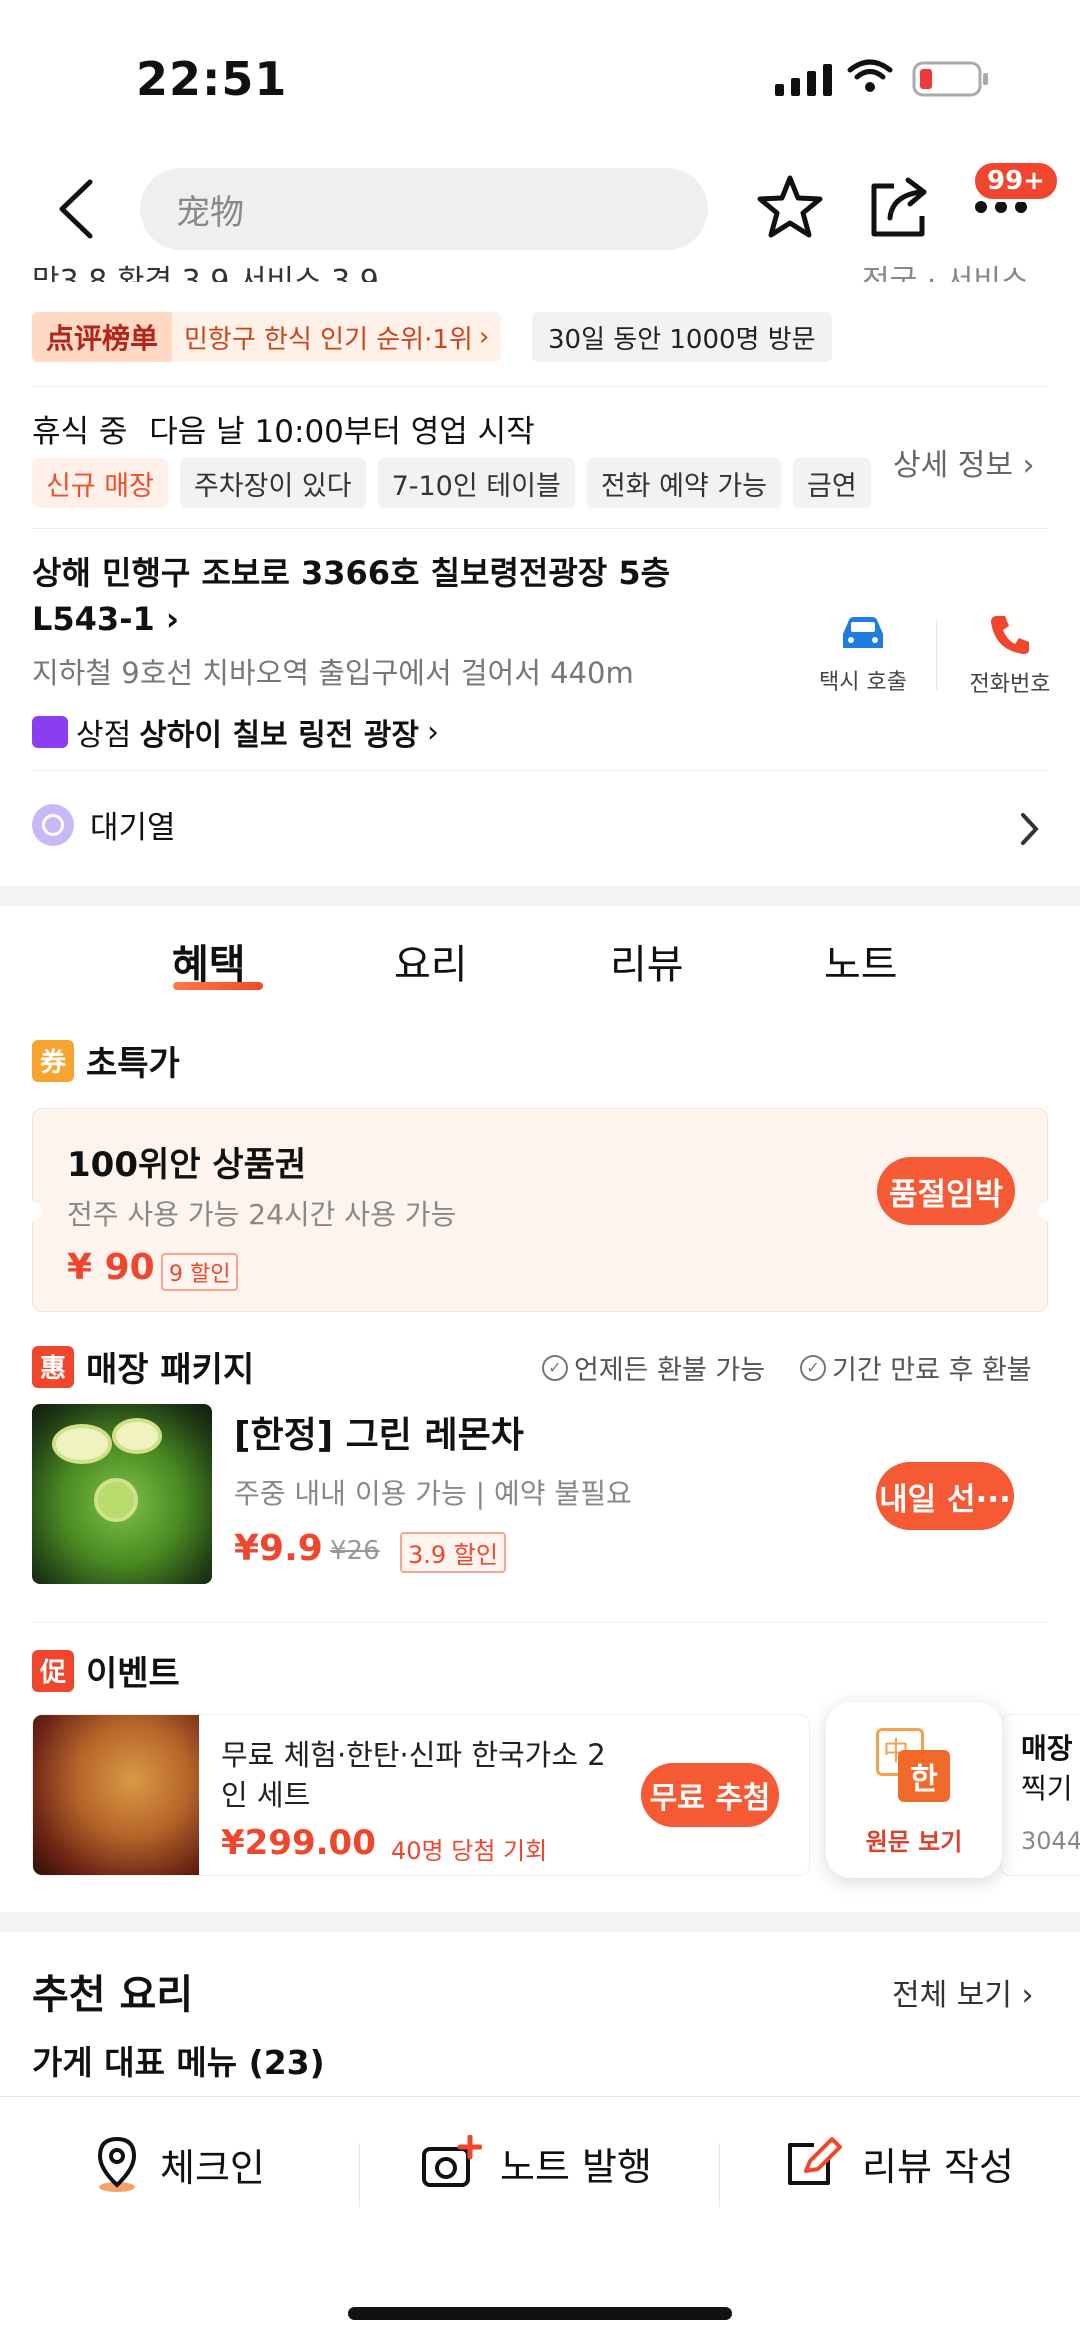 This screenshot has width=1080, height=2341. I want to click on mall-label: 상점, so click(104, 735).